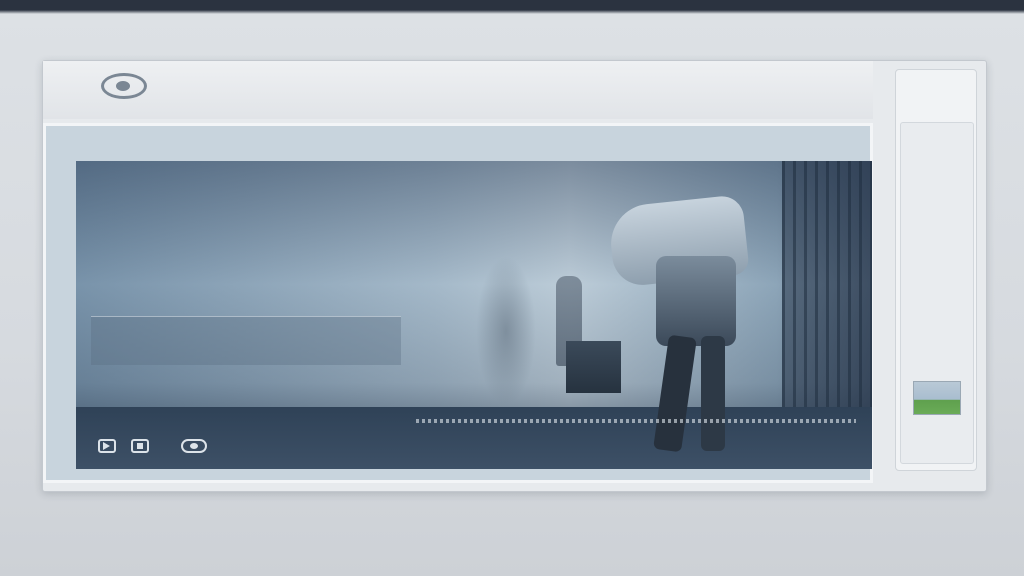 The height and width of the screenshot is (576, 1024). Describe the element at coordinates (140, 446) in the screenshot. I see `next-icon` at that location.